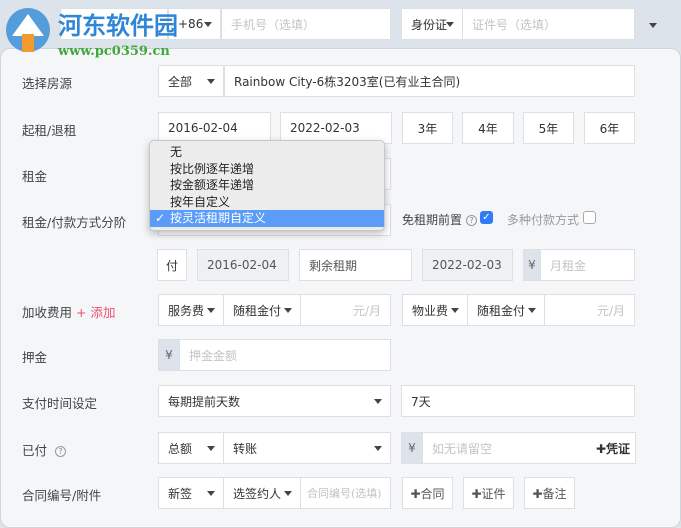 This screenshot has height=528, width=681. What do you see at coordinates (345, 310) in the screenshot?
I see `fee1-amount-input: 元/月` at bounding box center [345, 310].